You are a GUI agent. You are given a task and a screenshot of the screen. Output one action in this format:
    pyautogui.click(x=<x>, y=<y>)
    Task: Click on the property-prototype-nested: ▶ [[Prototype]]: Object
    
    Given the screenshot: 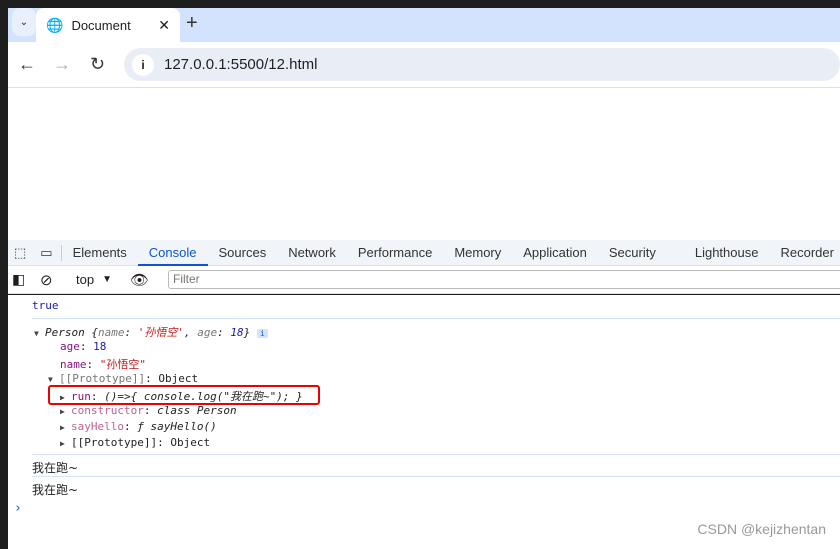 What is the action you would take?
    pyautogui.click(x=135, y=442)
    